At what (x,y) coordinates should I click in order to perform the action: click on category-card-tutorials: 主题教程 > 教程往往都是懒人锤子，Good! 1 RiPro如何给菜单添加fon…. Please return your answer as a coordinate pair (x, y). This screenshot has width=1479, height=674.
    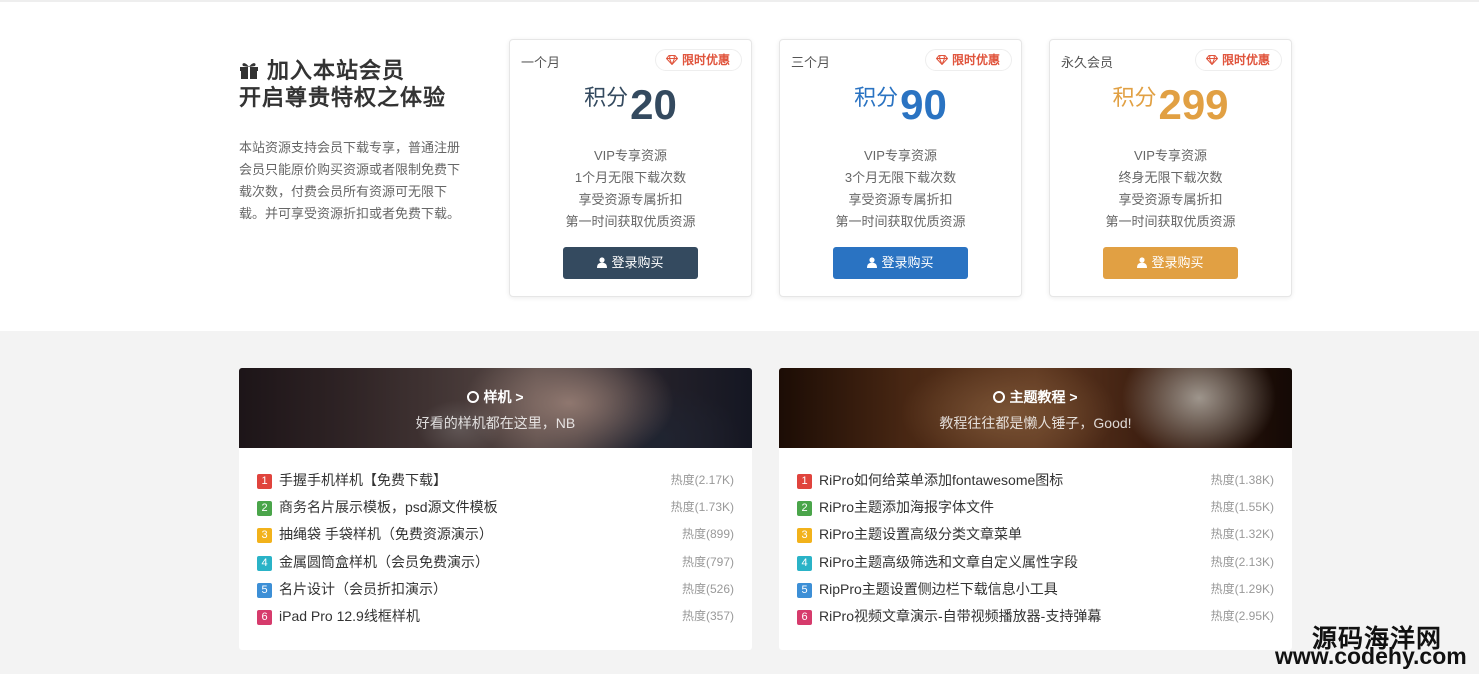
    Looking at the image, I should click on (1035, 509).